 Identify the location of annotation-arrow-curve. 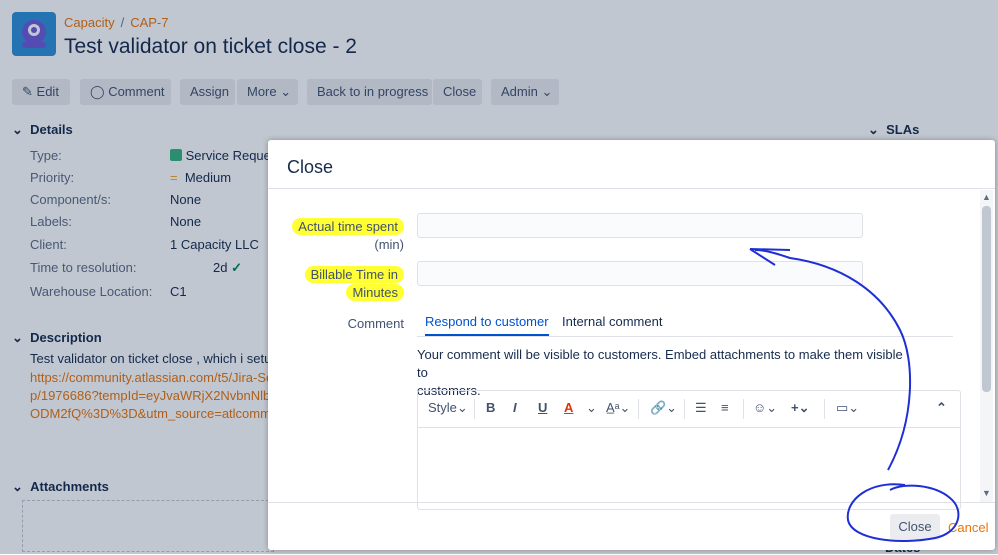
(833, 360).